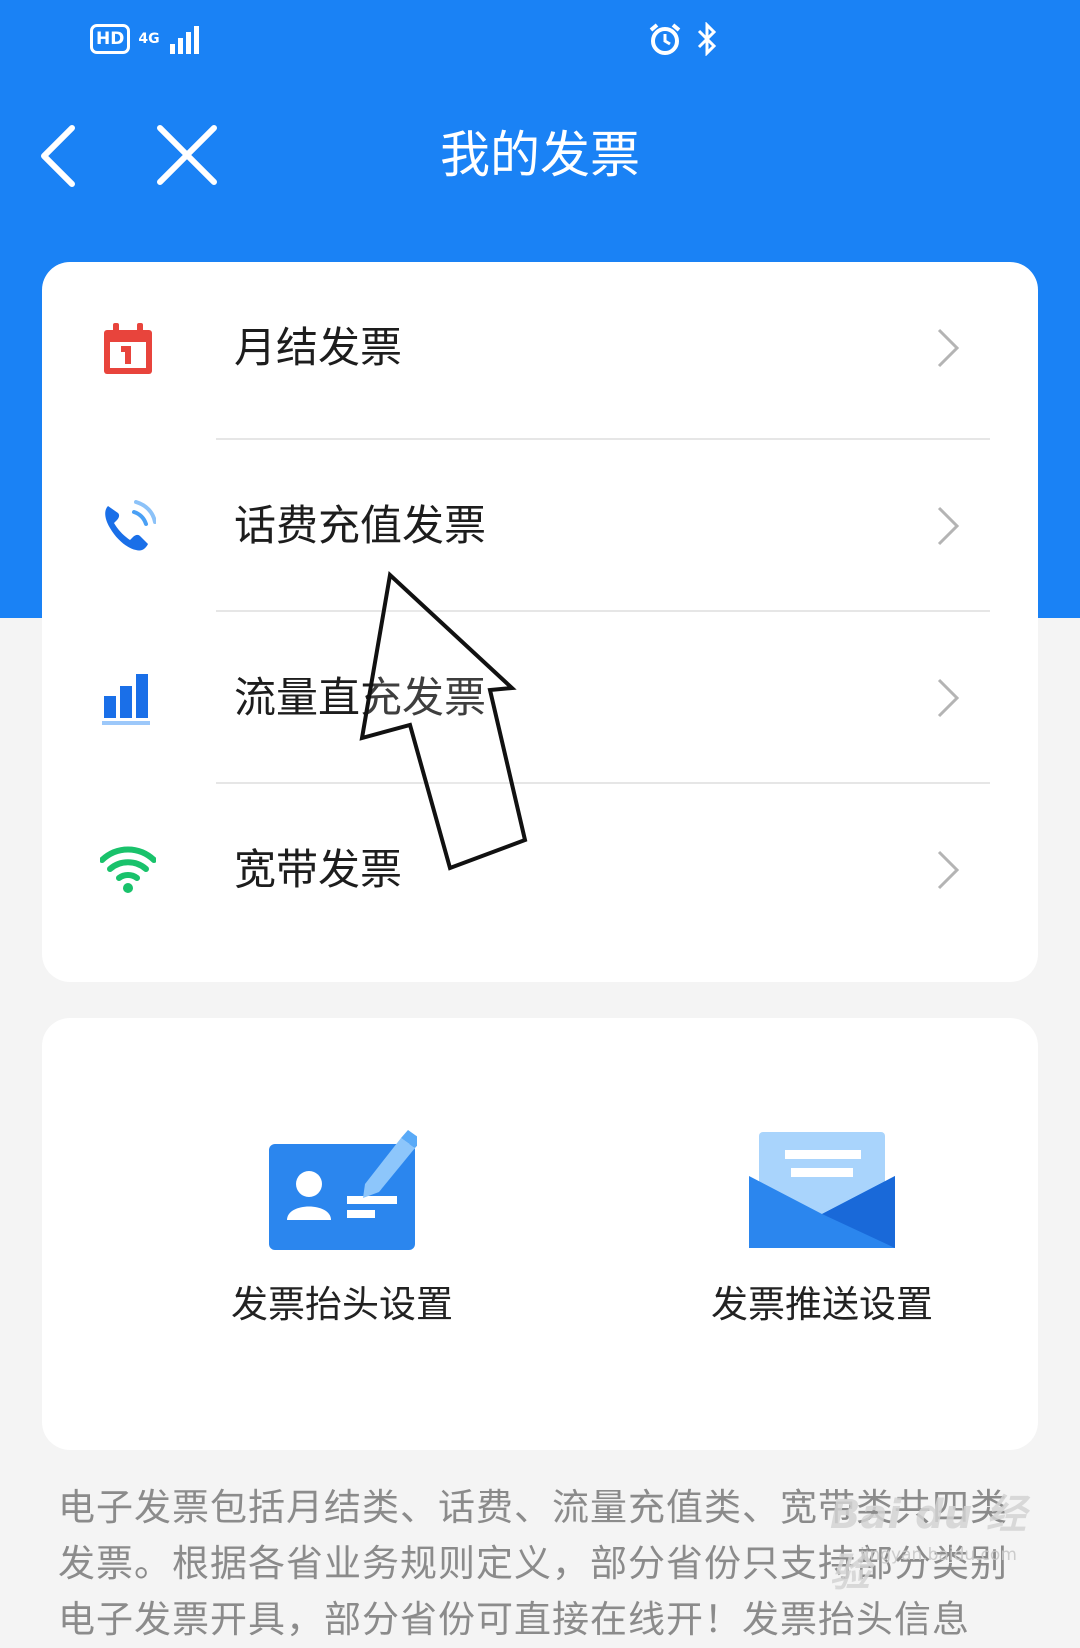  I want to click on menu-item-label: 月结发票, so click(318, 347).